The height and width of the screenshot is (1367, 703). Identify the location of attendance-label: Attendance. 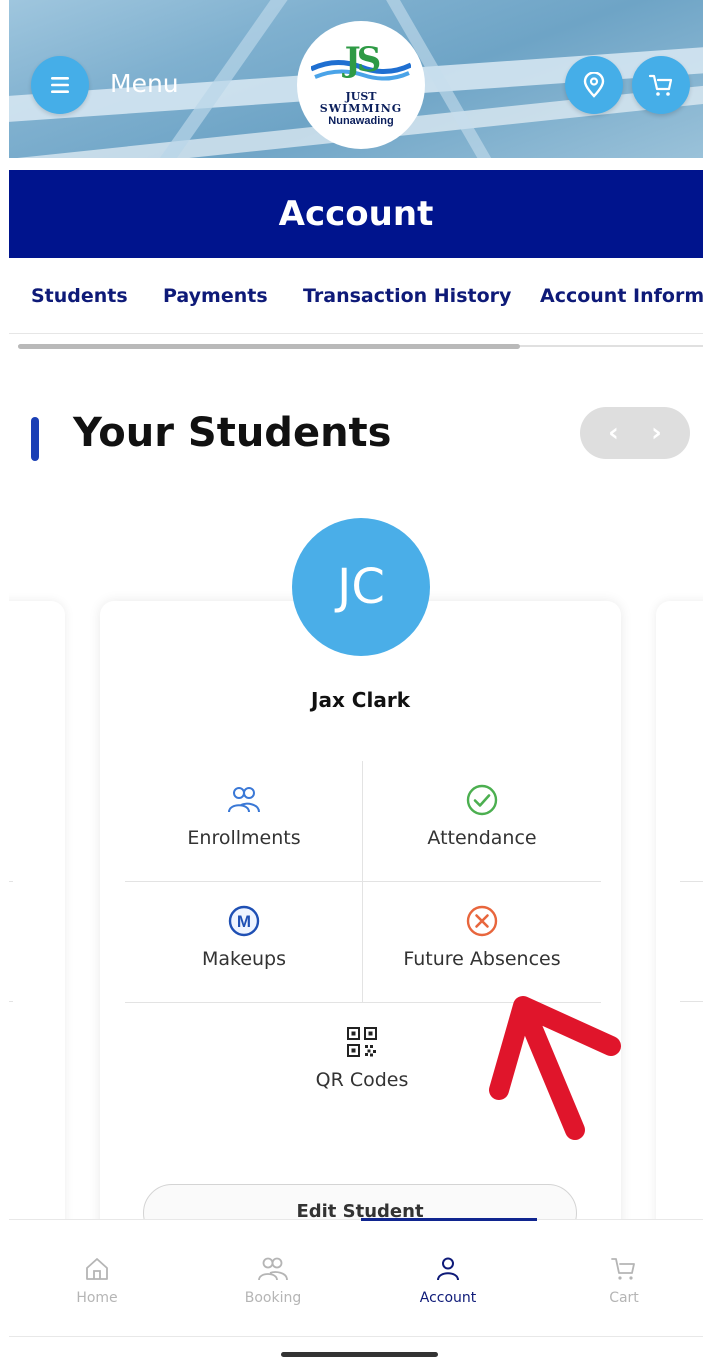
(482, 838).